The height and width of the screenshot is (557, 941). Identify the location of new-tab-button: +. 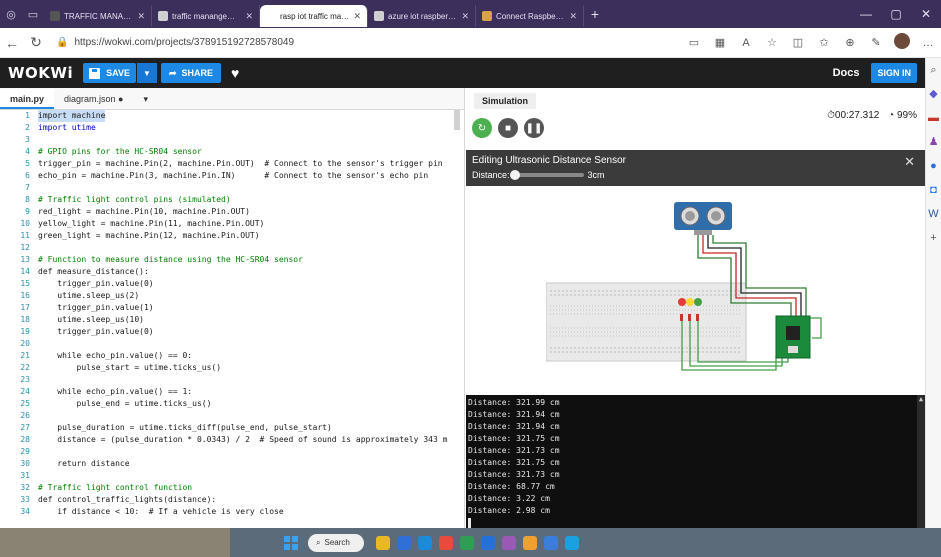
(595, 14).